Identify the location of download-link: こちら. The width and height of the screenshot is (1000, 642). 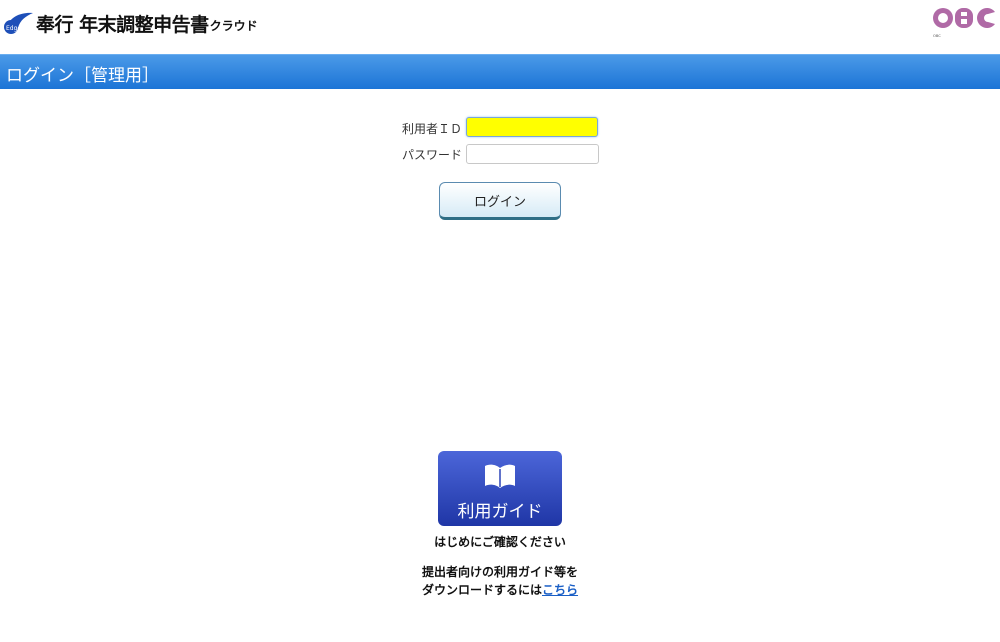
(560, 590).